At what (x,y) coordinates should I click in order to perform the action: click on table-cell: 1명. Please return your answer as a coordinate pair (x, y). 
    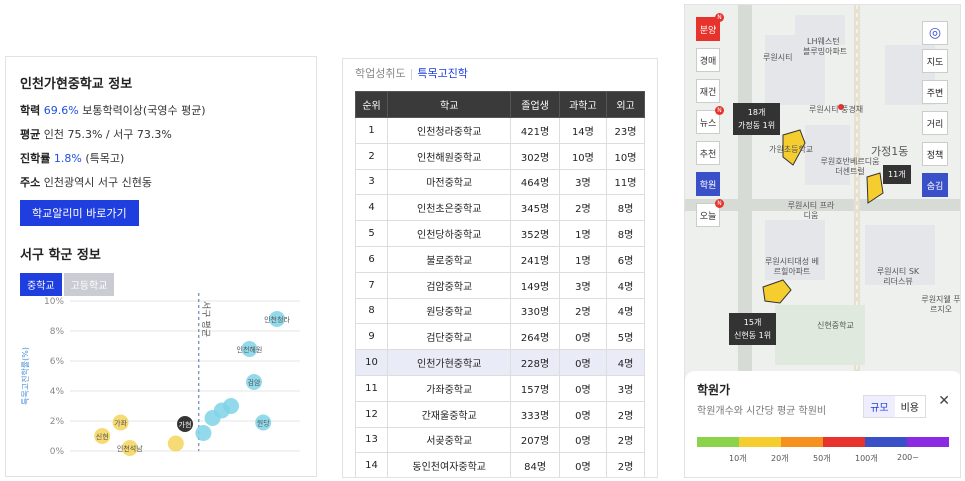
    Looking at the image, I should click on (583, 259).